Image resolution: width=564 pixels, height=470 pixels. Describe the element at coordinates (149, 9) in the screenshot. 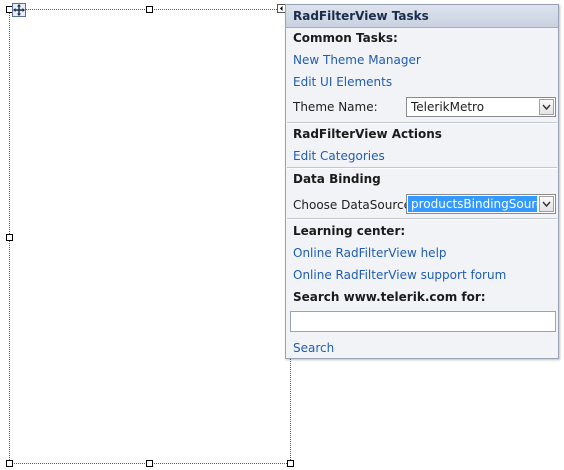

I see `resize-handle-top-middle` at that location.